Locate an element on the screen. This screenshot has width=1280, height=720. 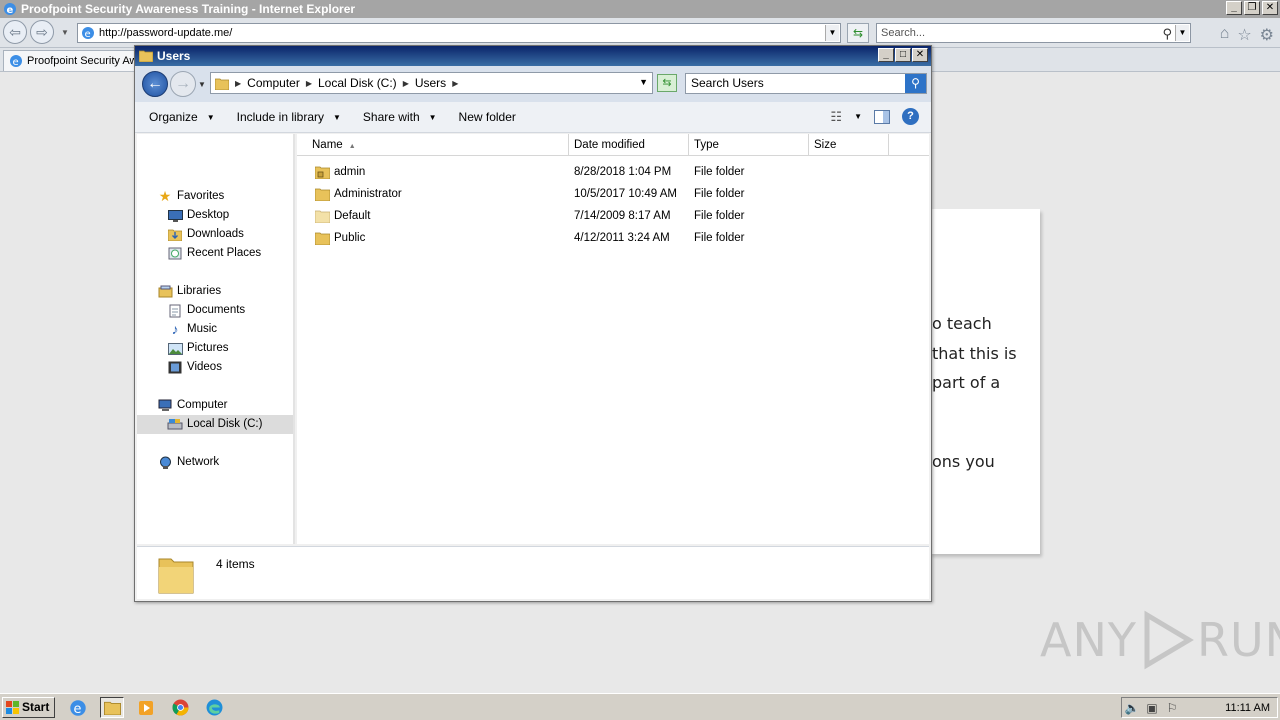
refresh-icon: ⇆ is located at coordinates (667, 83).